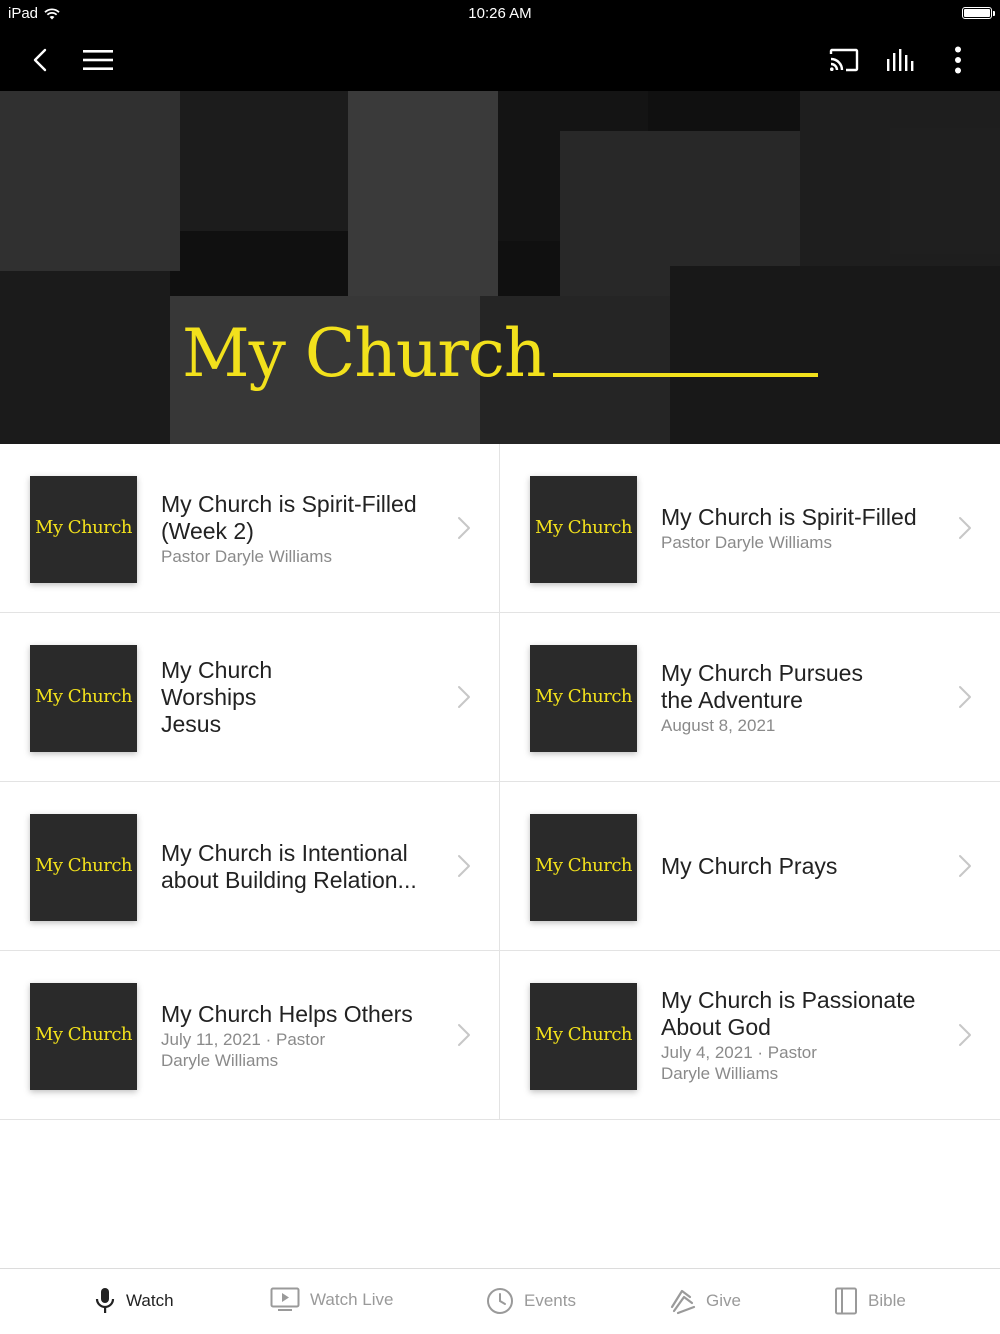 This screenshot has width=1000, height=1334. Describe the element at coordinates (285, 1299) in the screenshot. I see `tv-play-icon` at that location.